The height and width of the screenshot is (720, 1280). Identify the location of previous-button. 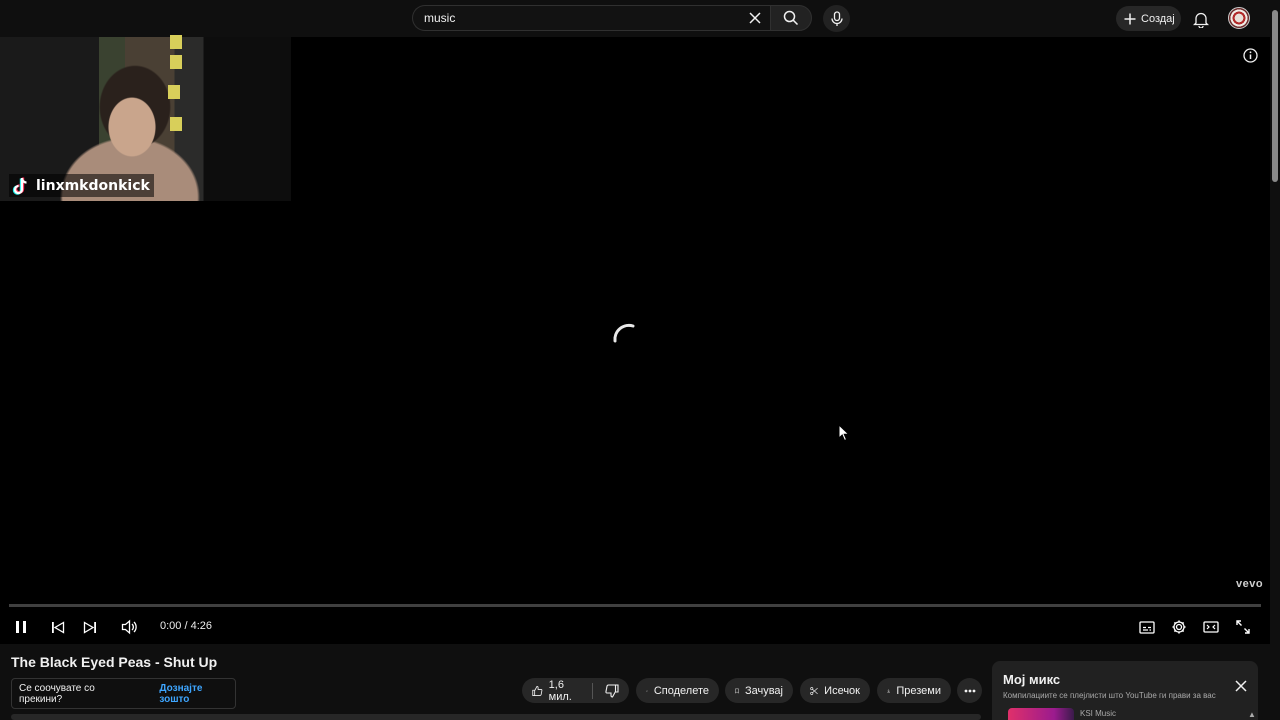
(58, 627).